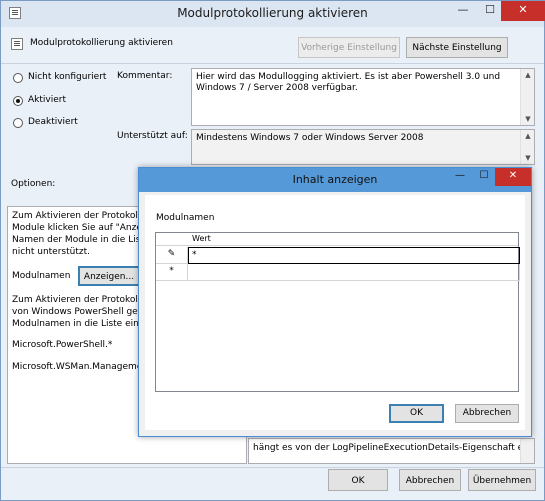 The height and width of the screenshot is (501, 545). I want to click on grid-header: Wert, so click(337, 239).